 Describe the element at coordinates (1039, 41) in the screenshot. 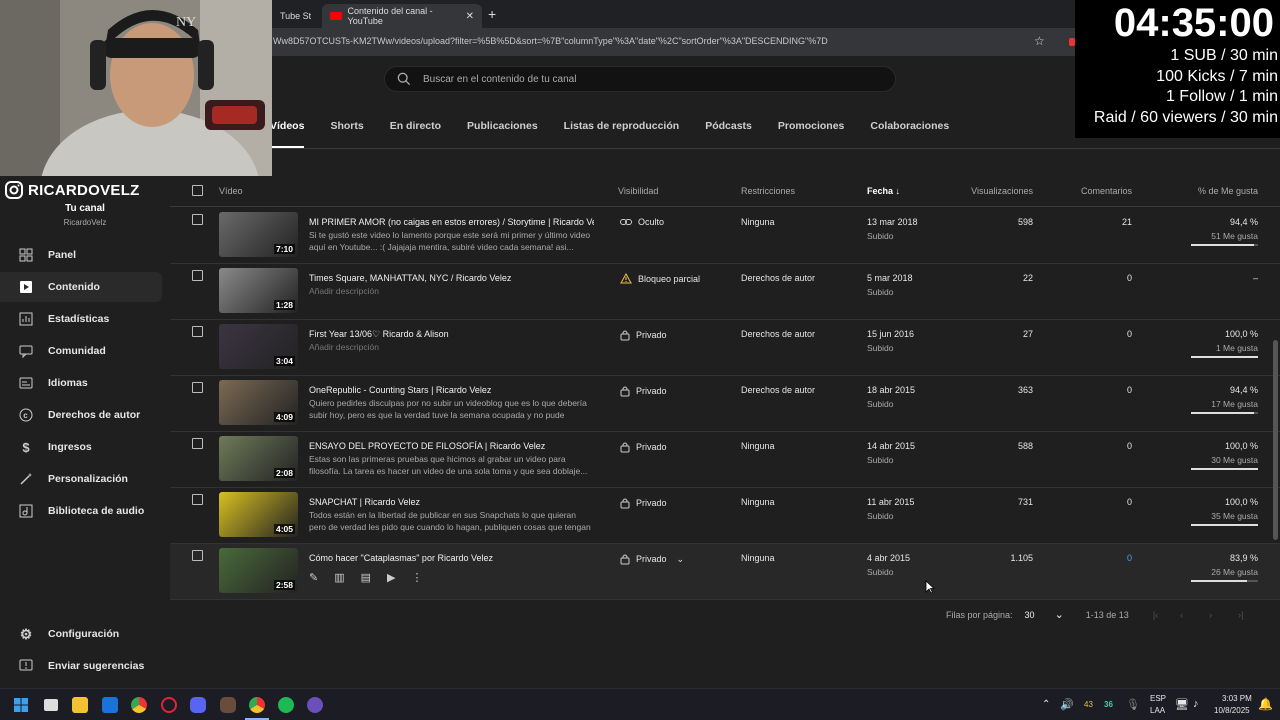

I see `star-icon: ☆` at that location.